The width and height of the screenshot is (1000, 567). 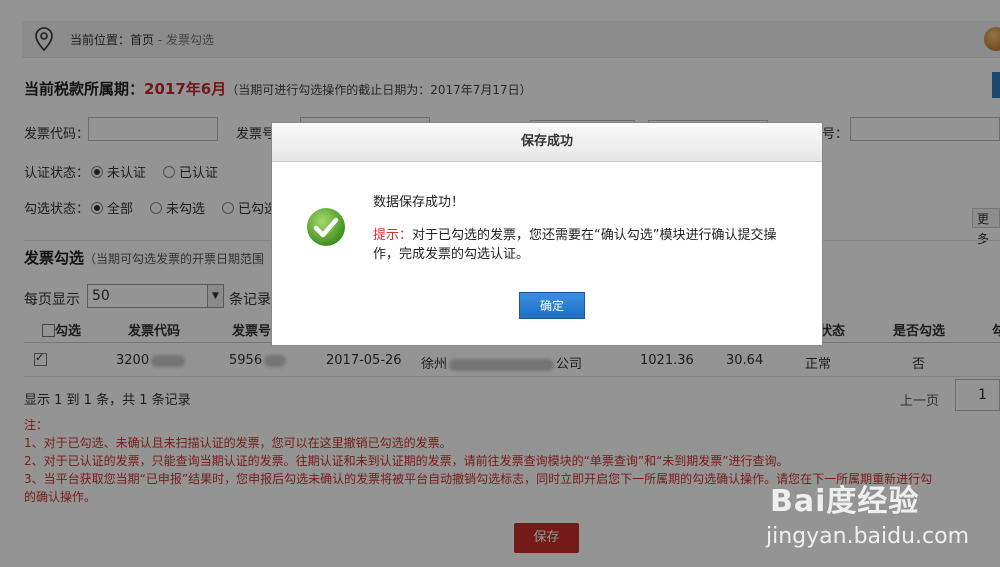 What do you see at coordinates (419, 202) in the screenshot?
I see `dialog-message: 数据保存成功！` at bounding box center [419, 202].